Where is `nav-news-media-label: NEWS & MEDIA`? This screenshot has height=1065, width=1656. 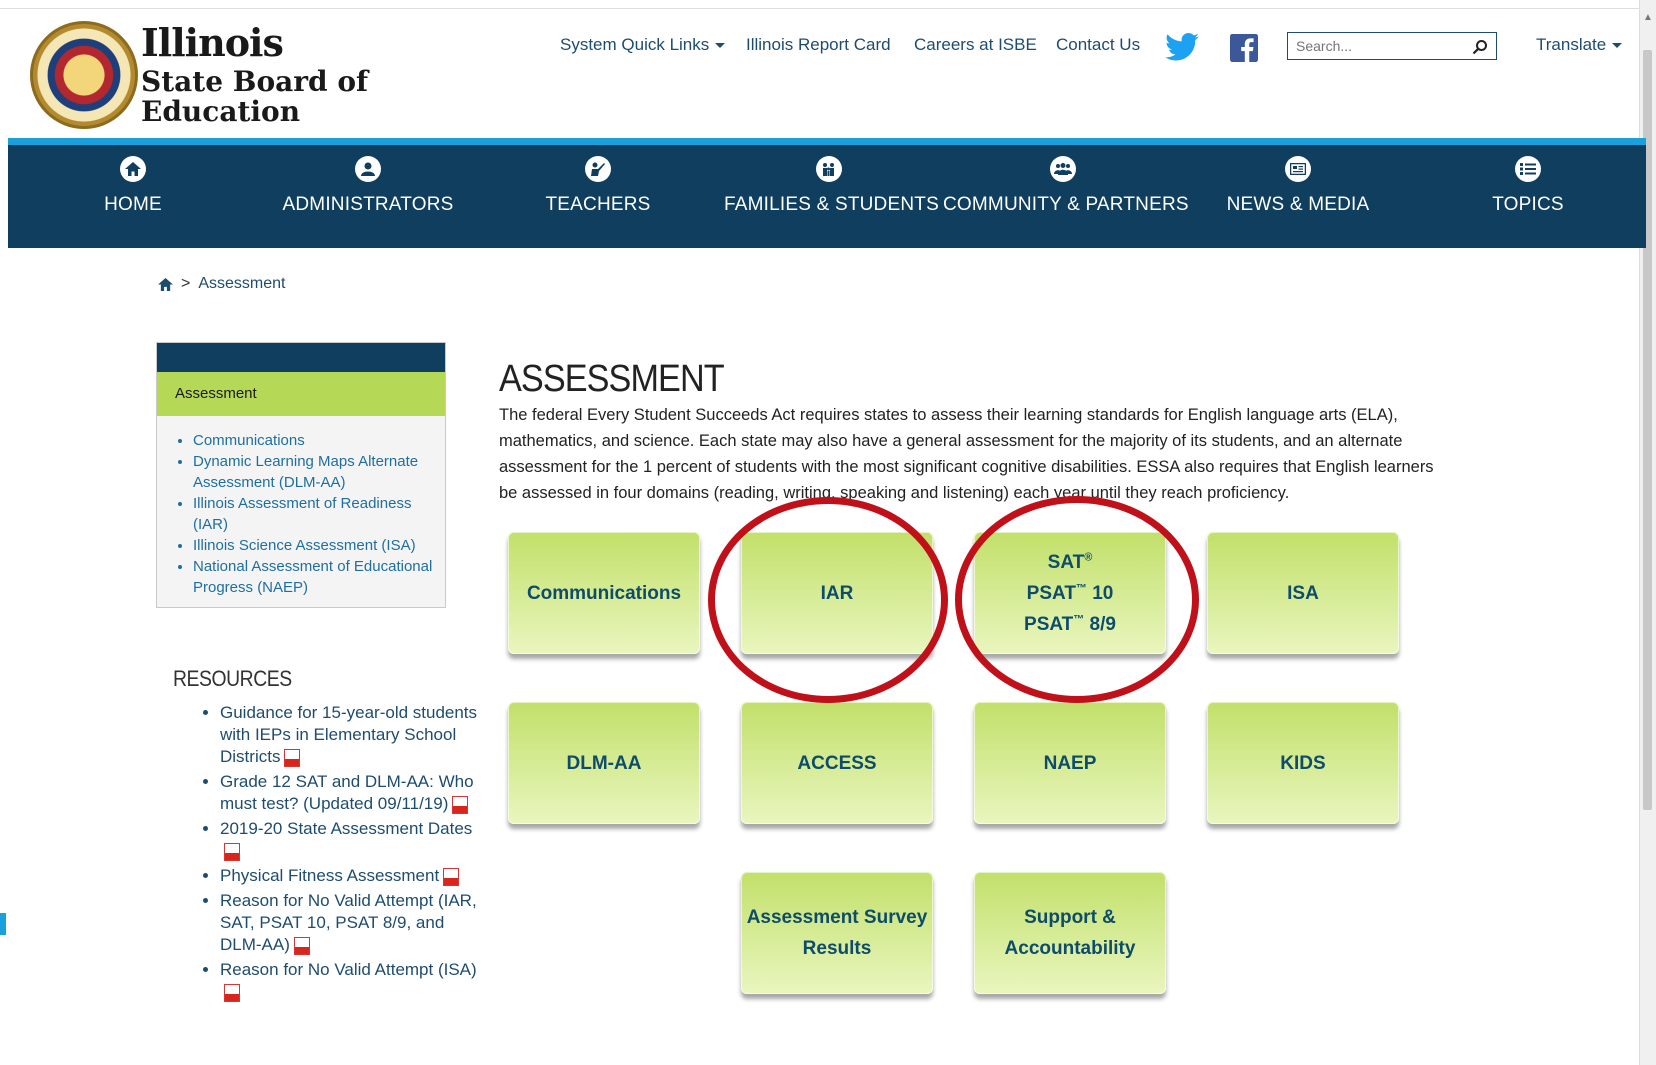
nav-news-media-label: NEWS & MEDIA is located at coordinates (1298, 204).